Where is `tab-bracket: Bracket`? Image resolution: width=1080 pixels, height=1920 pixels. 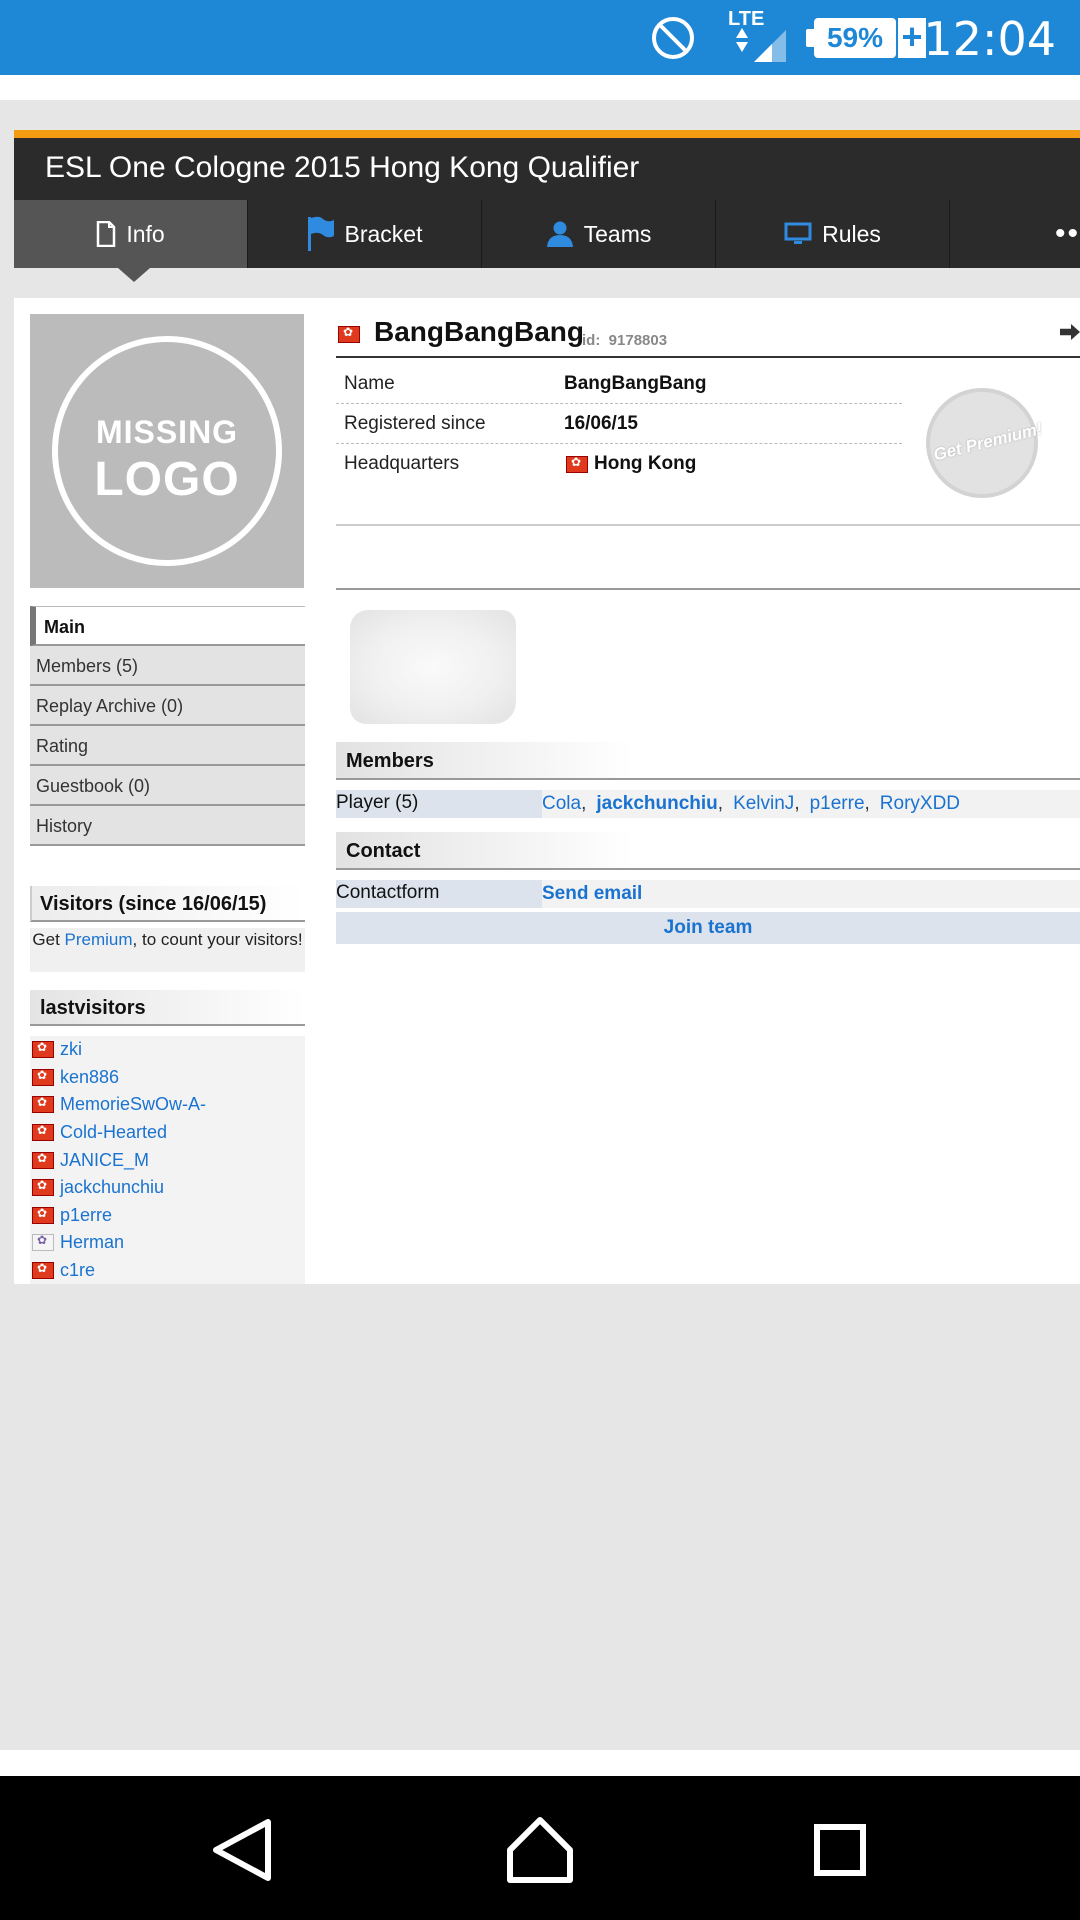 tab-bracket: Bracket is located at coordinates (365, 234).